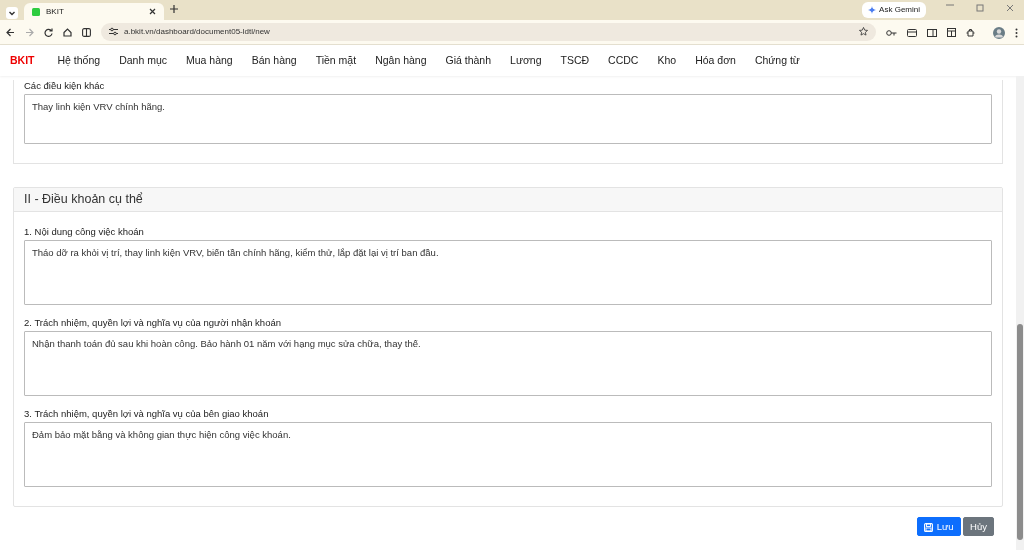 The height and width of the screenshot is (550, 1024). What do you see at coordinates (623, 60) in the screenshot?
I see `nav-link: CCDC` at bounding box center [623, 60].